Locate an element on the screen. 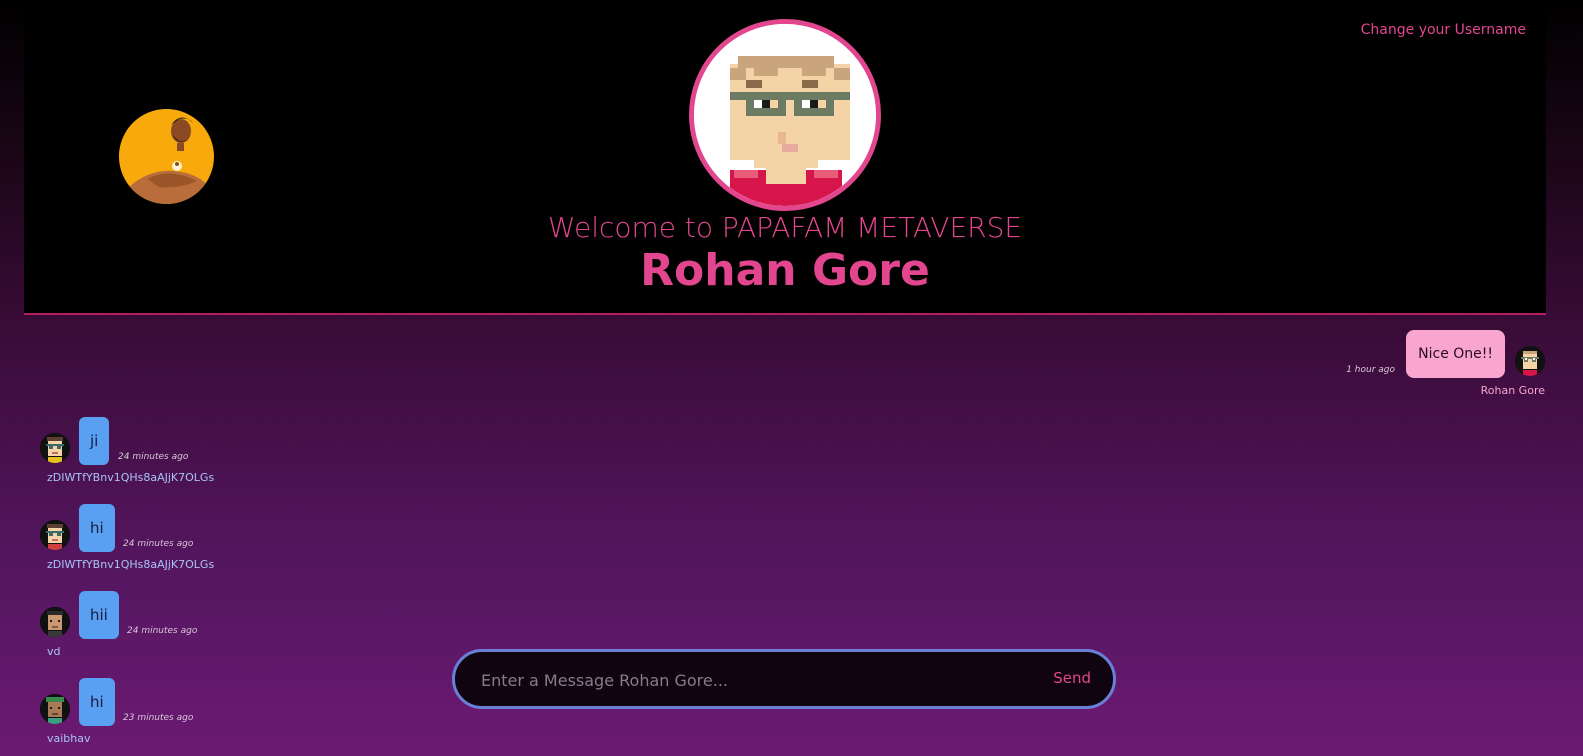 The height and width of the screenshot is (756, 1583). message-composer: Send is located at coordinates (784, 679).